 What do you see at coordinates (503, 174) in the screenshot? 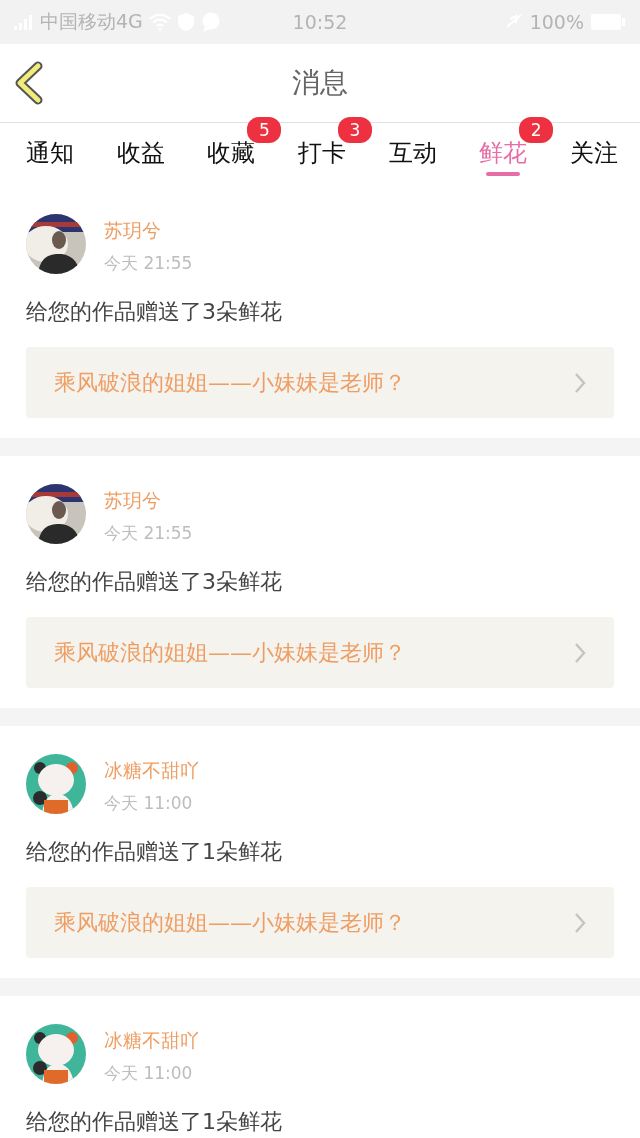
I see `tab-underline` at bounding box center [503, 174].